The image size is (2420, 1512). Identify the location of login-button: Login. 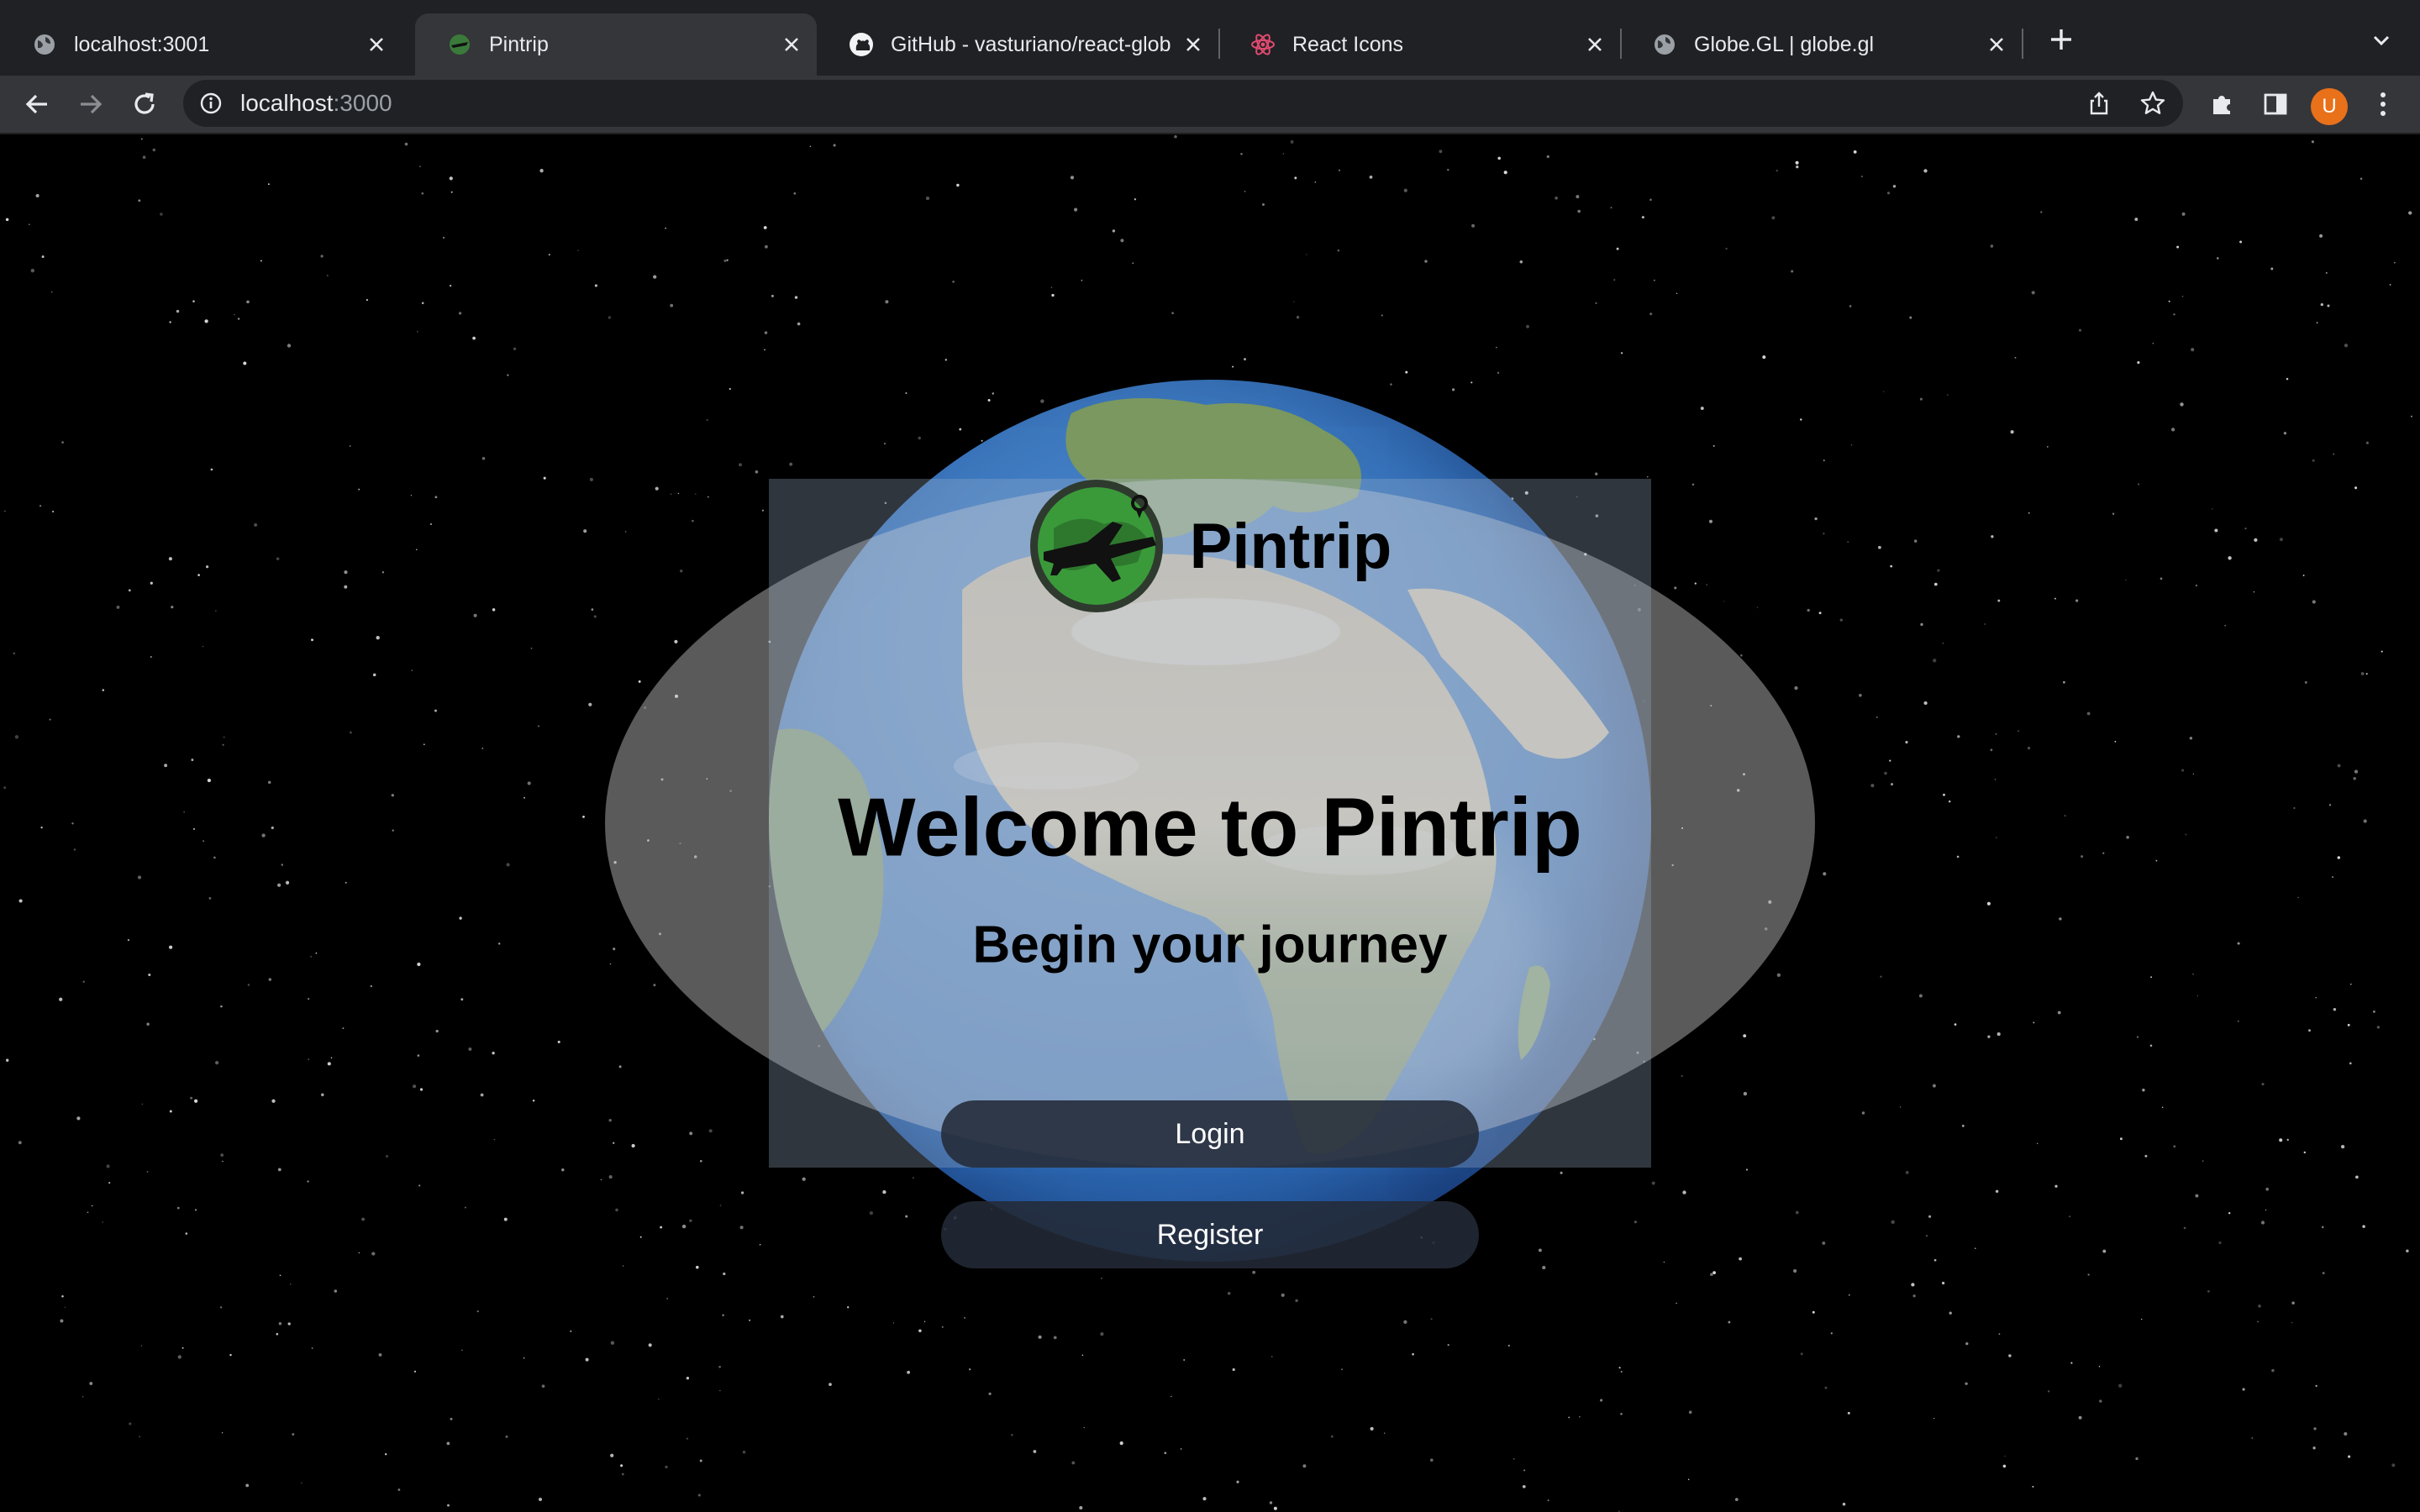
(1210, 1134).